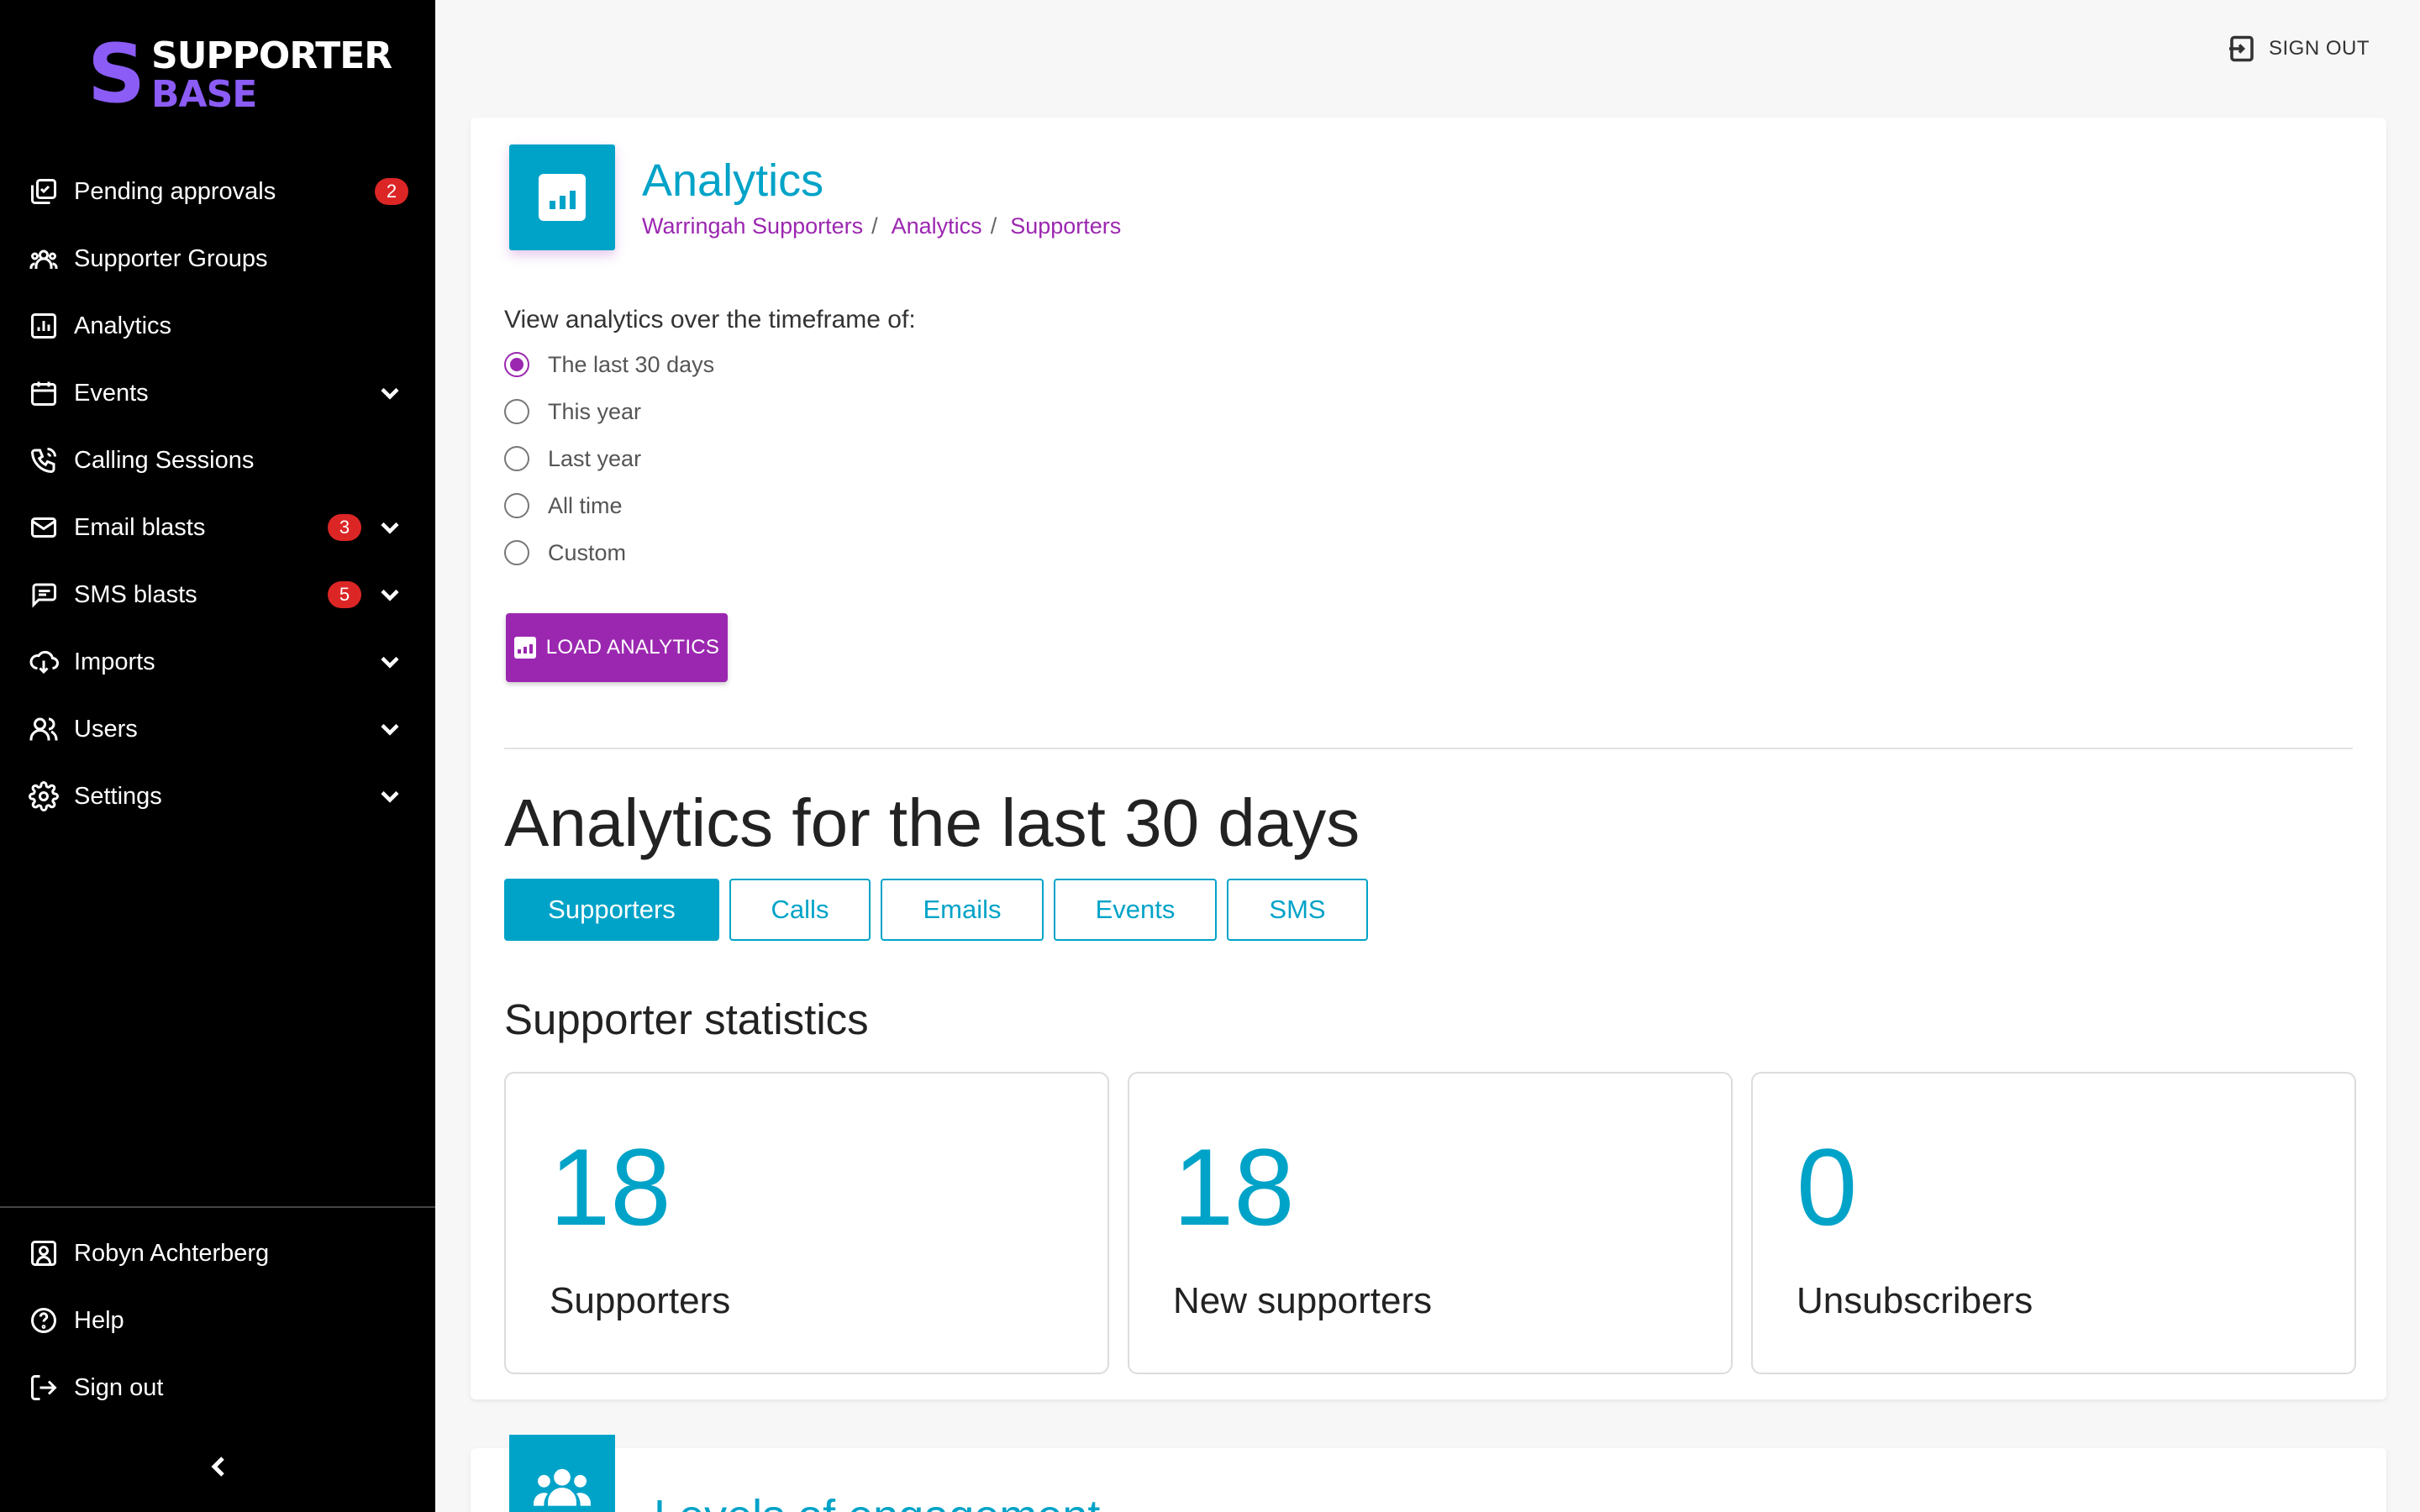 The image size is (2420, 1512). I want to click on timeframe-option-this-year: This year, so click(609, 411).